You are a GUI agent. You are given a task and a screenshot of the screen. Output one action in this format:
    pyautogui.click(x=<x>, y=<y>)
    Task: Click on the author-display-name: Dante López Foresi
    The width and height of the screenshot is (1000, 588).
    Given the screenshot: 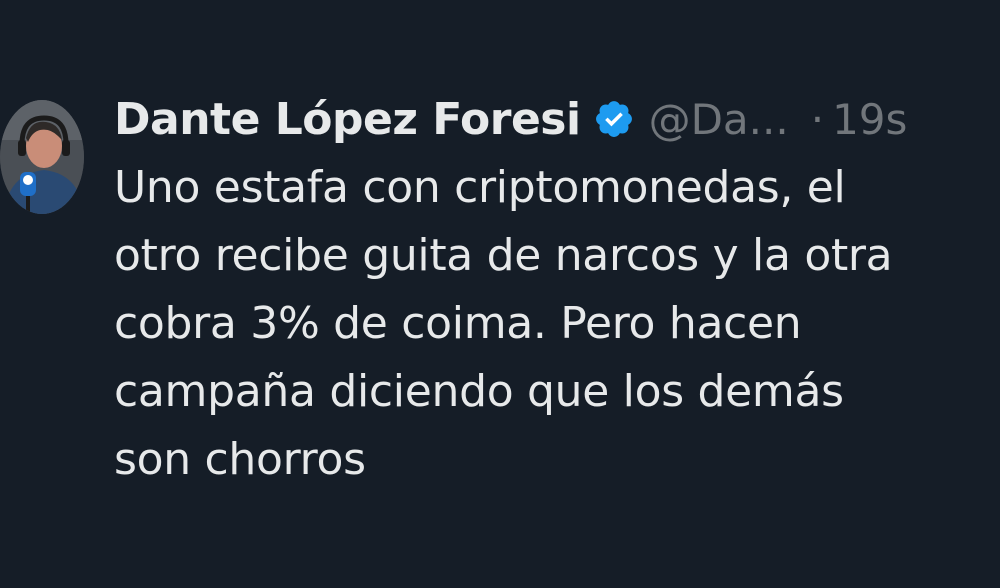 What is the action you would take?
    pyautogui.click(x=347, y=119)
    